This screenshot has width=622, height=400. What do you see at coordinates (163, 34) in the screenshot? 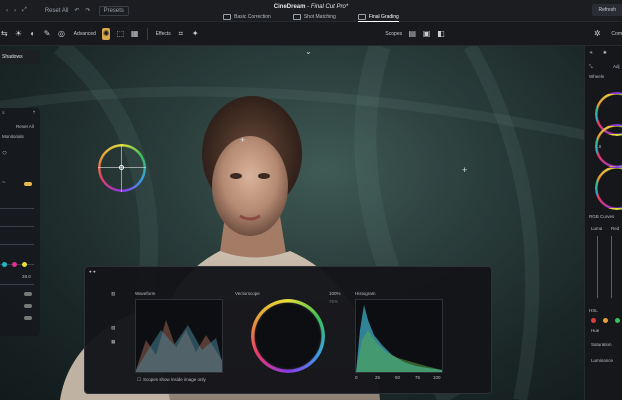
I see `effects-label: Effects` at bounding box center [163, 34].